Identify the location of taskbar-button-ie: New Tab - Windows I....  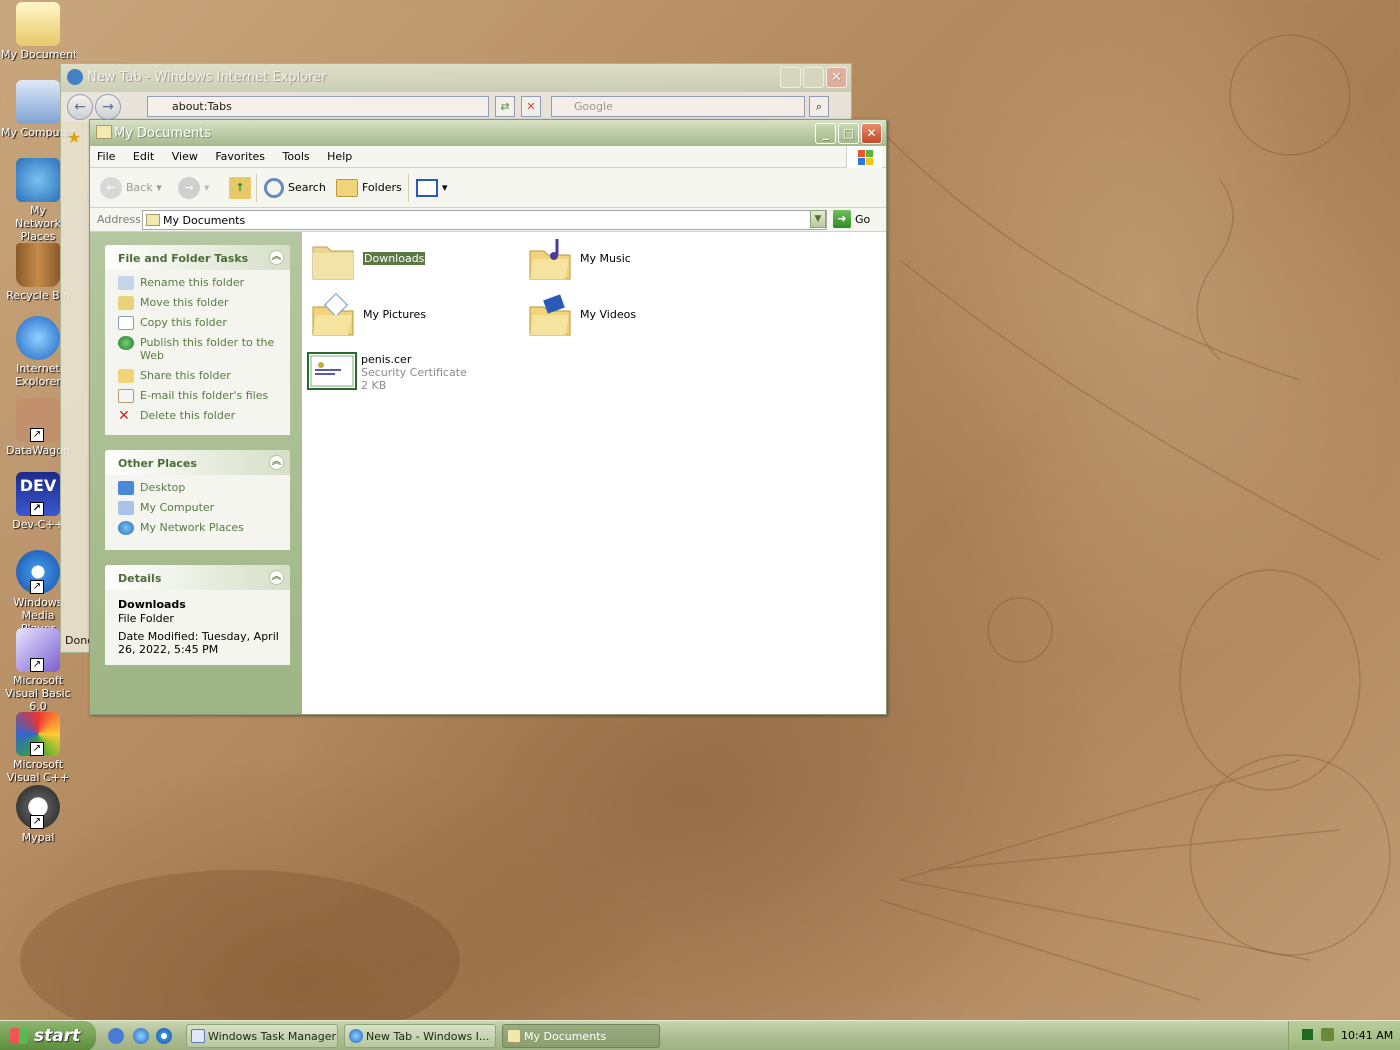
(420, 1036).